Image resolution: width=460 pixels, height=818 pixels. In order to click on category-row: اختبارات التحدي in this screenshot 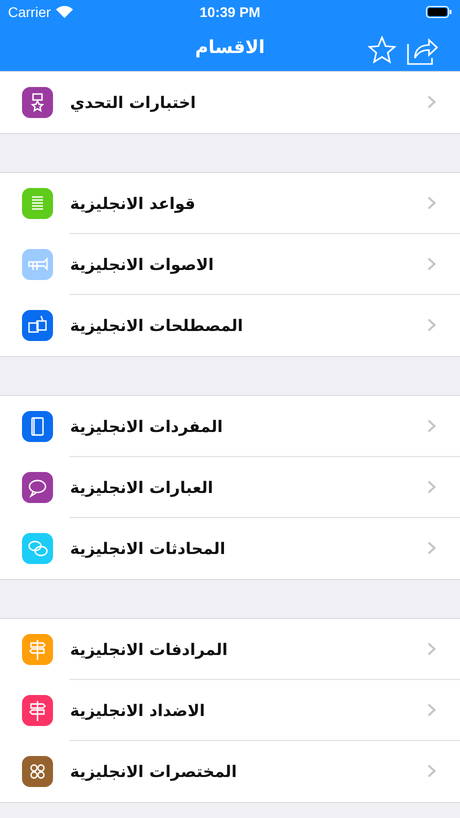, I will do `click(230, 102)`.